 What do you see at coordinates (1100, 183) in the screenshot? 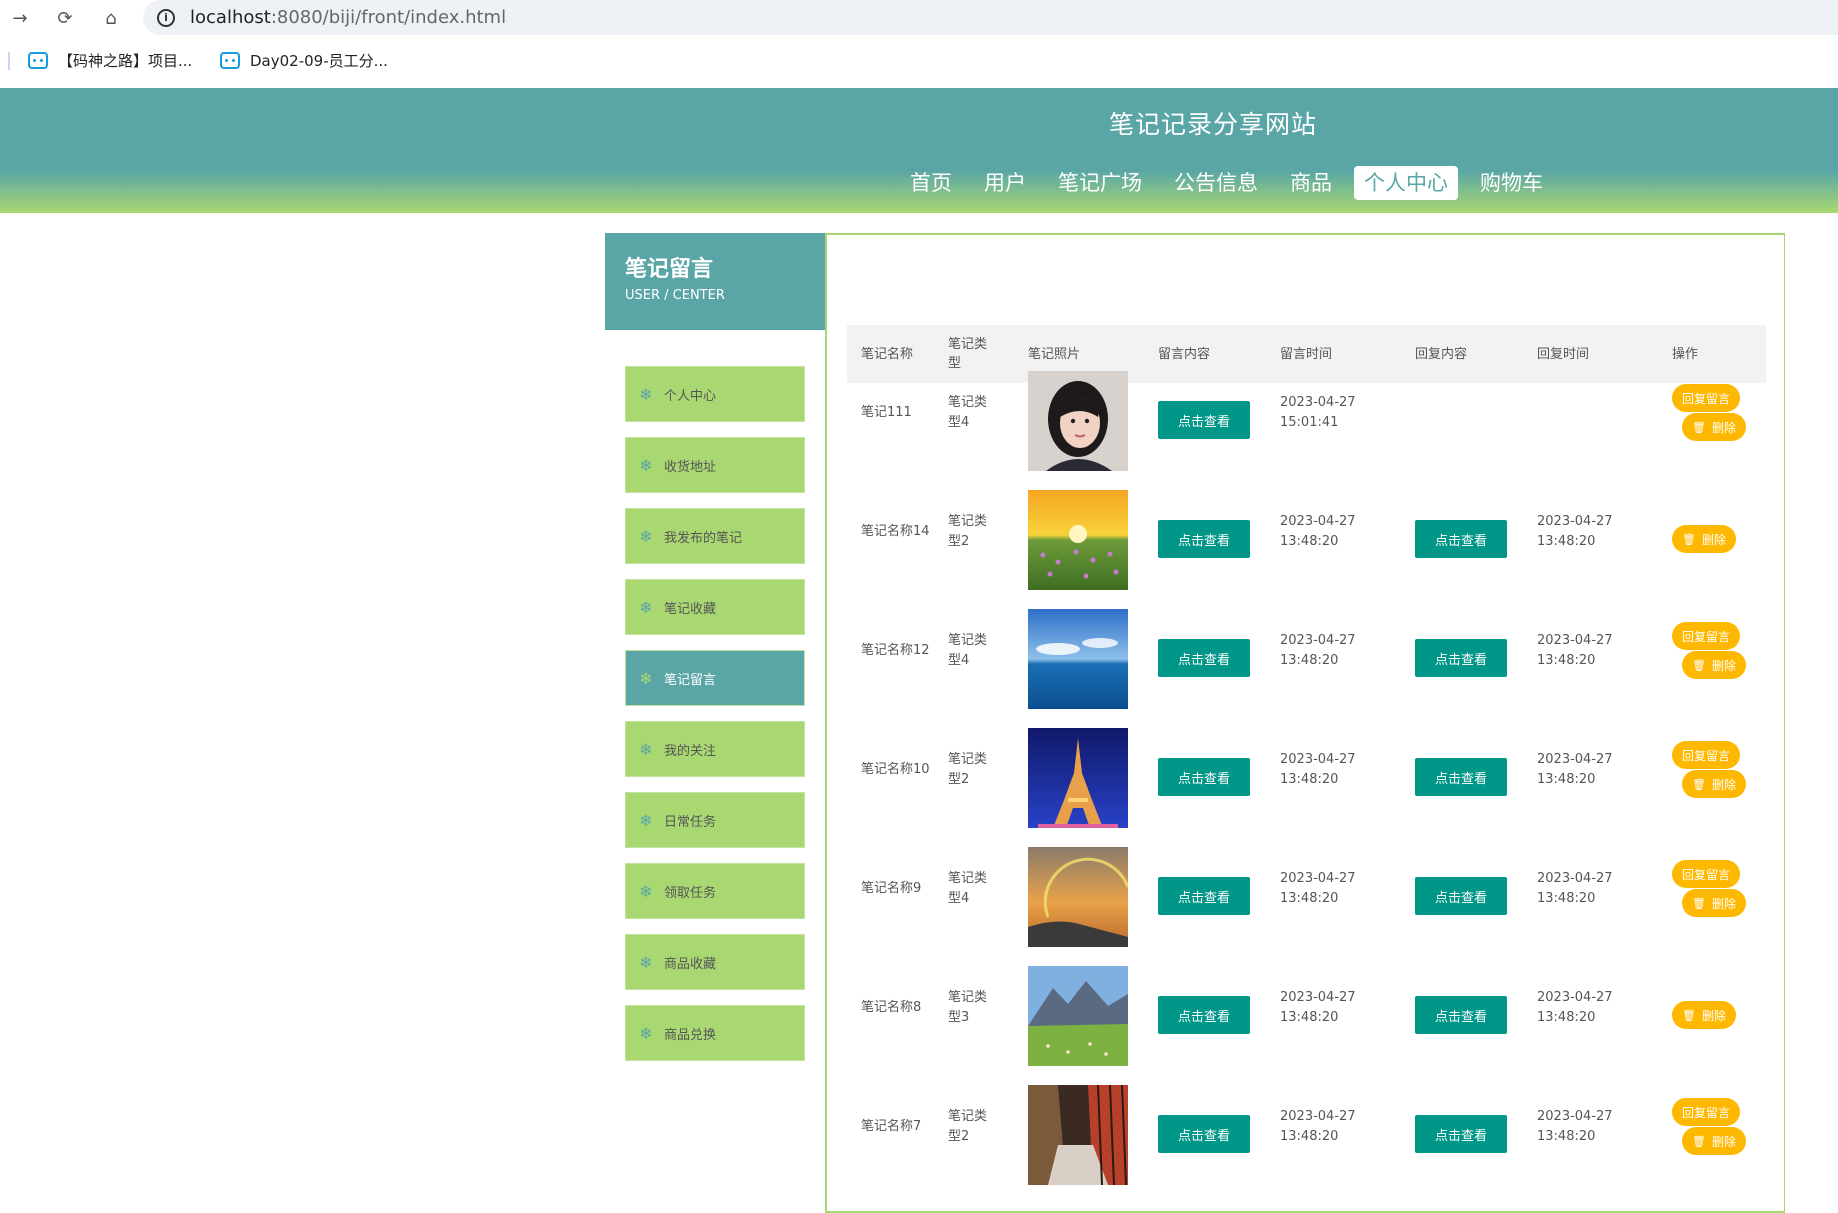
I see `nav-note-square: 笔记广场` at bounding box center [1100, 183].